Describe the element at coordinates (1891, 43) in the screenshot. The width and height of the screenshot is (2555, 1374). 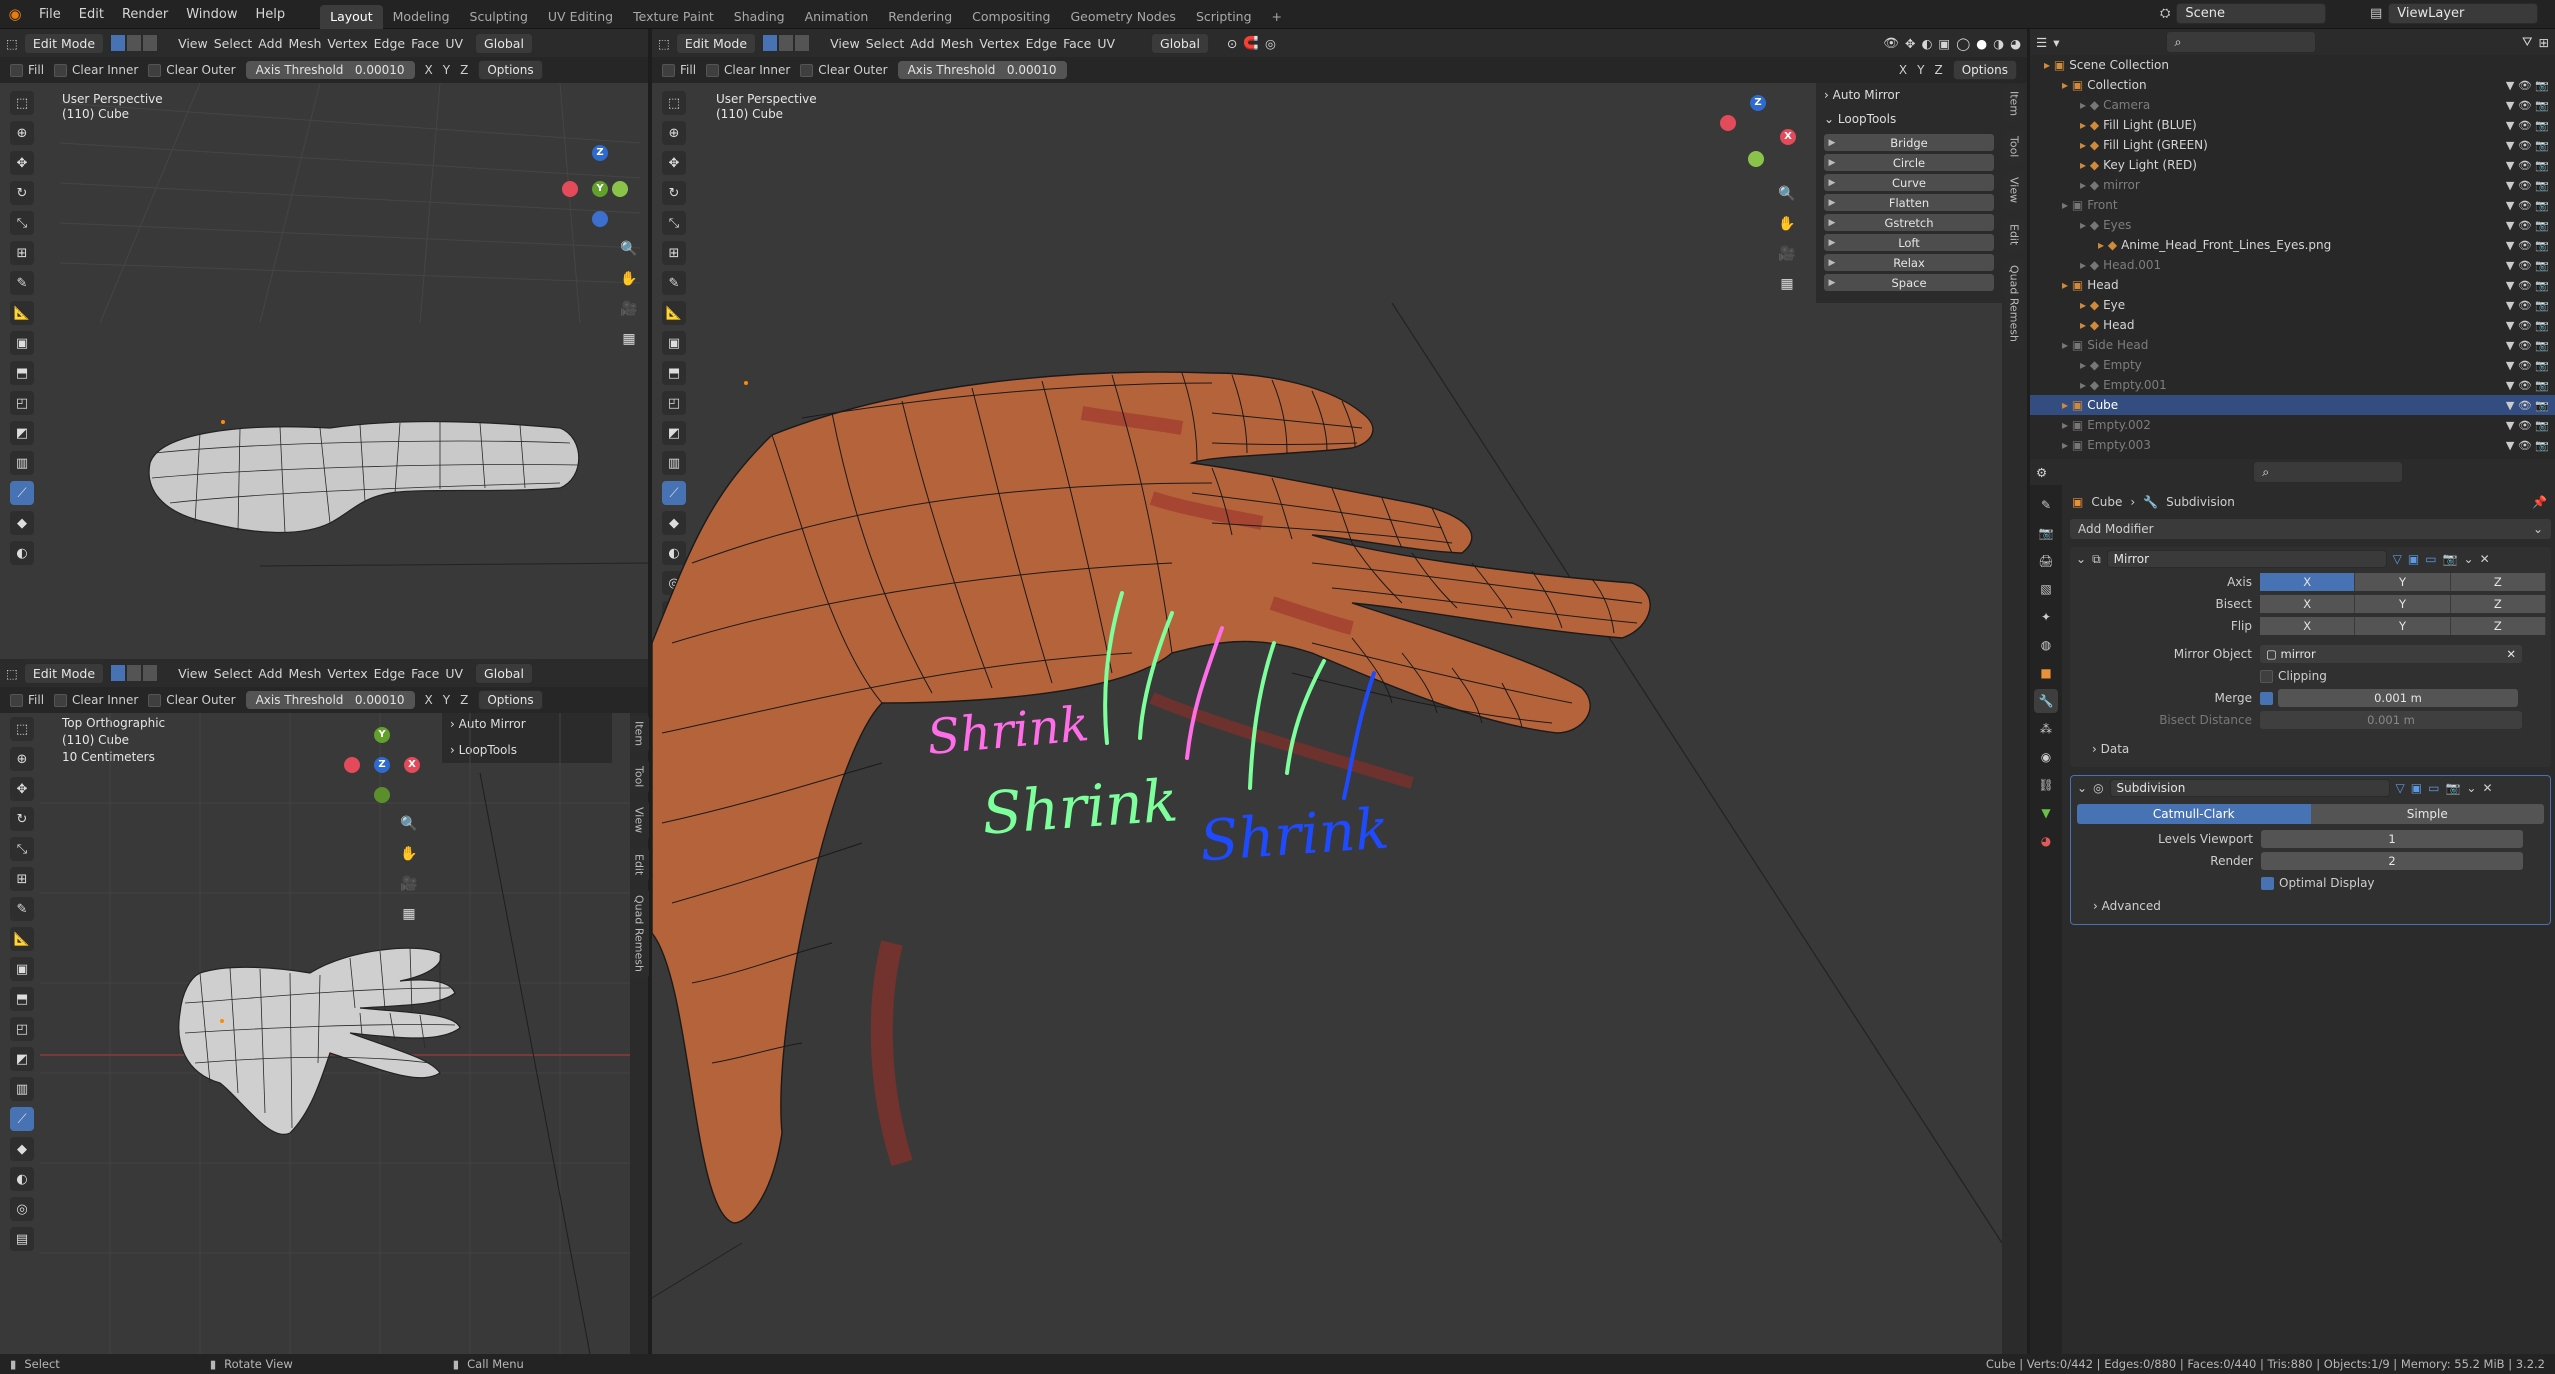
I see `visibility-icon: 👁` at that location.